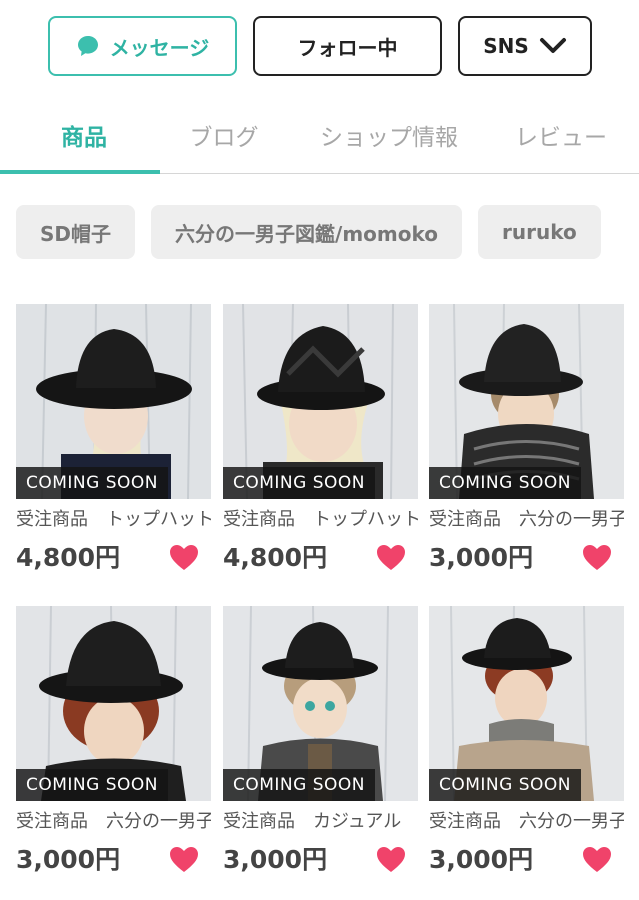 Image resolution: width=639 pixels, height=900 pixels. I want to click on category-chips: SD帽子 六分の一男子図鑑/momoko ruruko, so click(308, 232).